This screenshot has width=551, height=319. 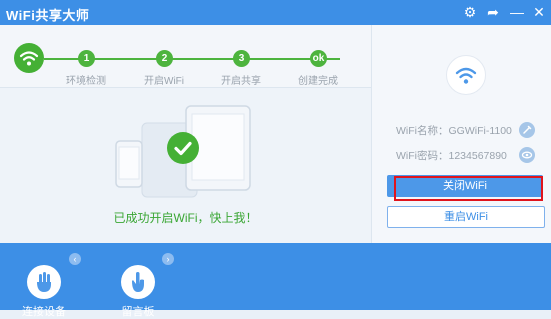 I want to click on step-1-label: 环境检测, so click(x=86, y=81).